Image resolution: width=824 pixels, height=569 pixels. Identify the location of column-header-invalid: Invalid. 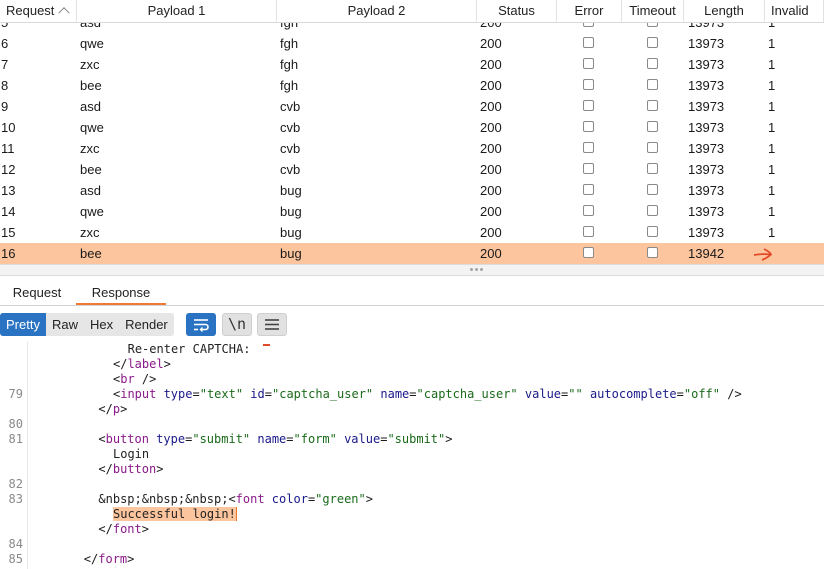
(794, 11).